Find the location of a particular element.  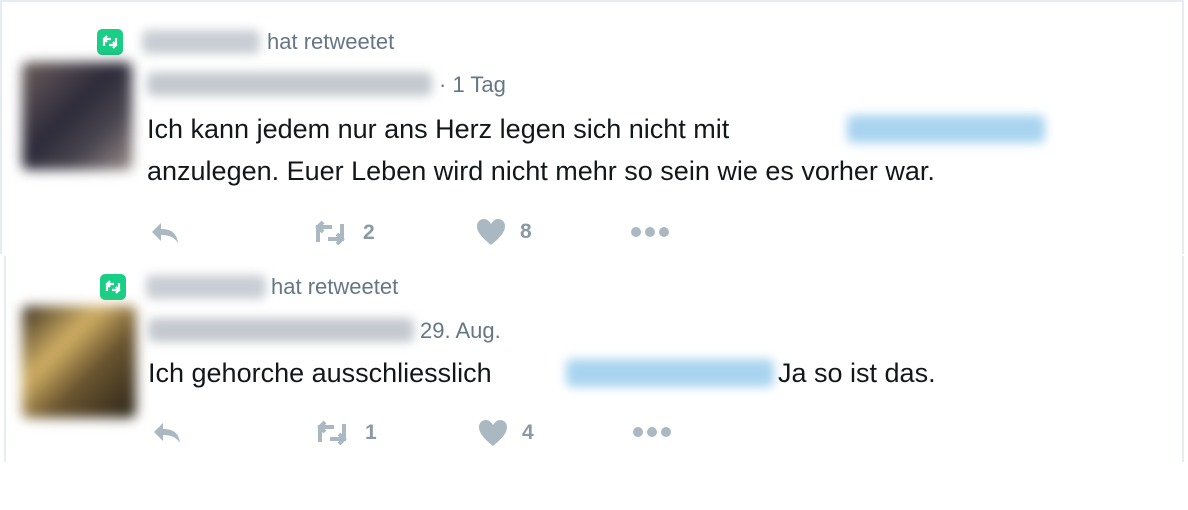

like-count: 4 is located at coordinates (528, 432).